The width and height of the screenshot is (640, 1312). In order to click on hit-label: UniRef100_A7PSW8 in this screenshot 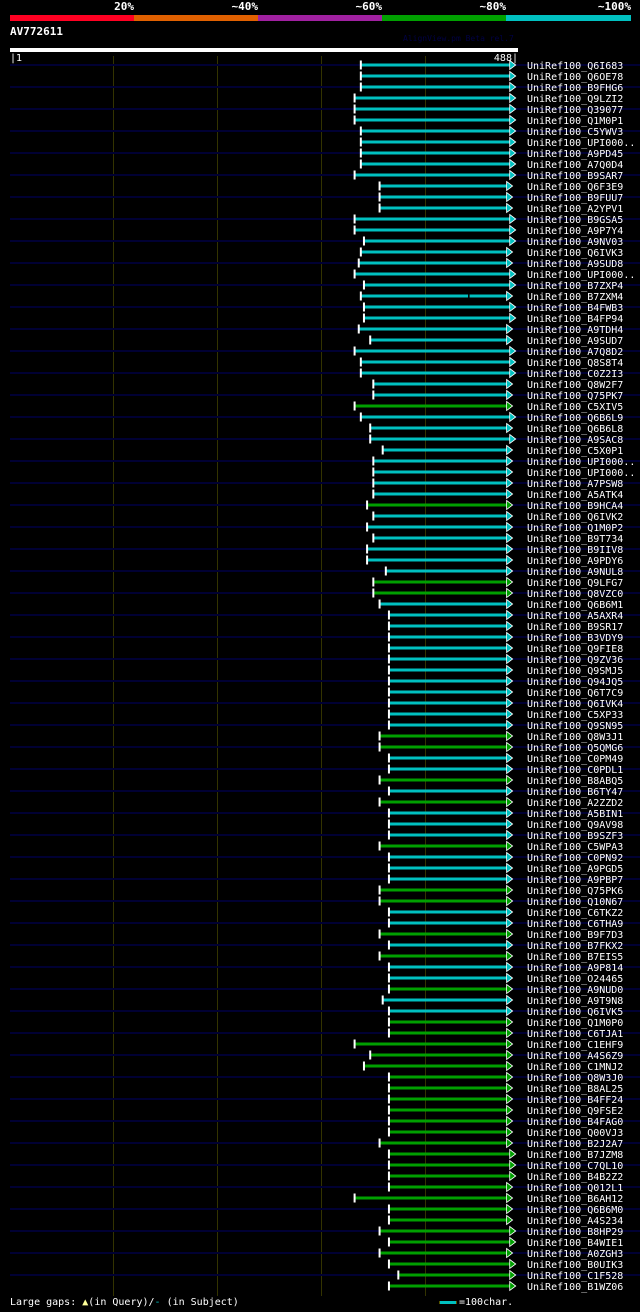, I will do `click(575, 484)`.